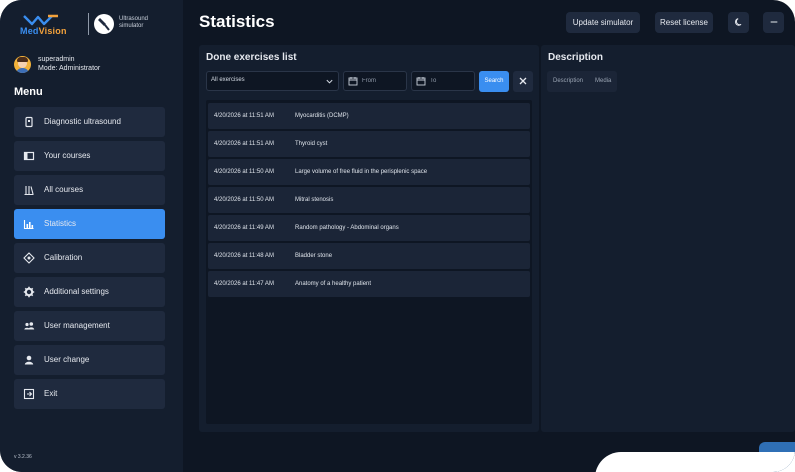 The width and height of the screenshot is (795, 472). I want to click on minimize-icon, so click(773, 22).